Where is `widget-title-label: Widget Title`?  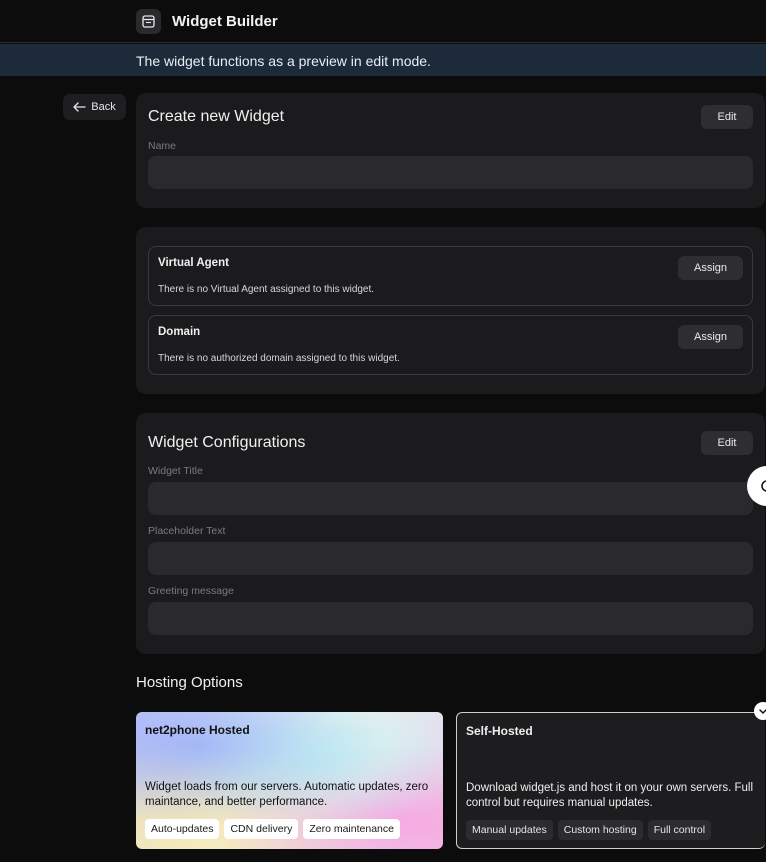
widget-title-label: Widget Title is located at coordinates (175, 471).